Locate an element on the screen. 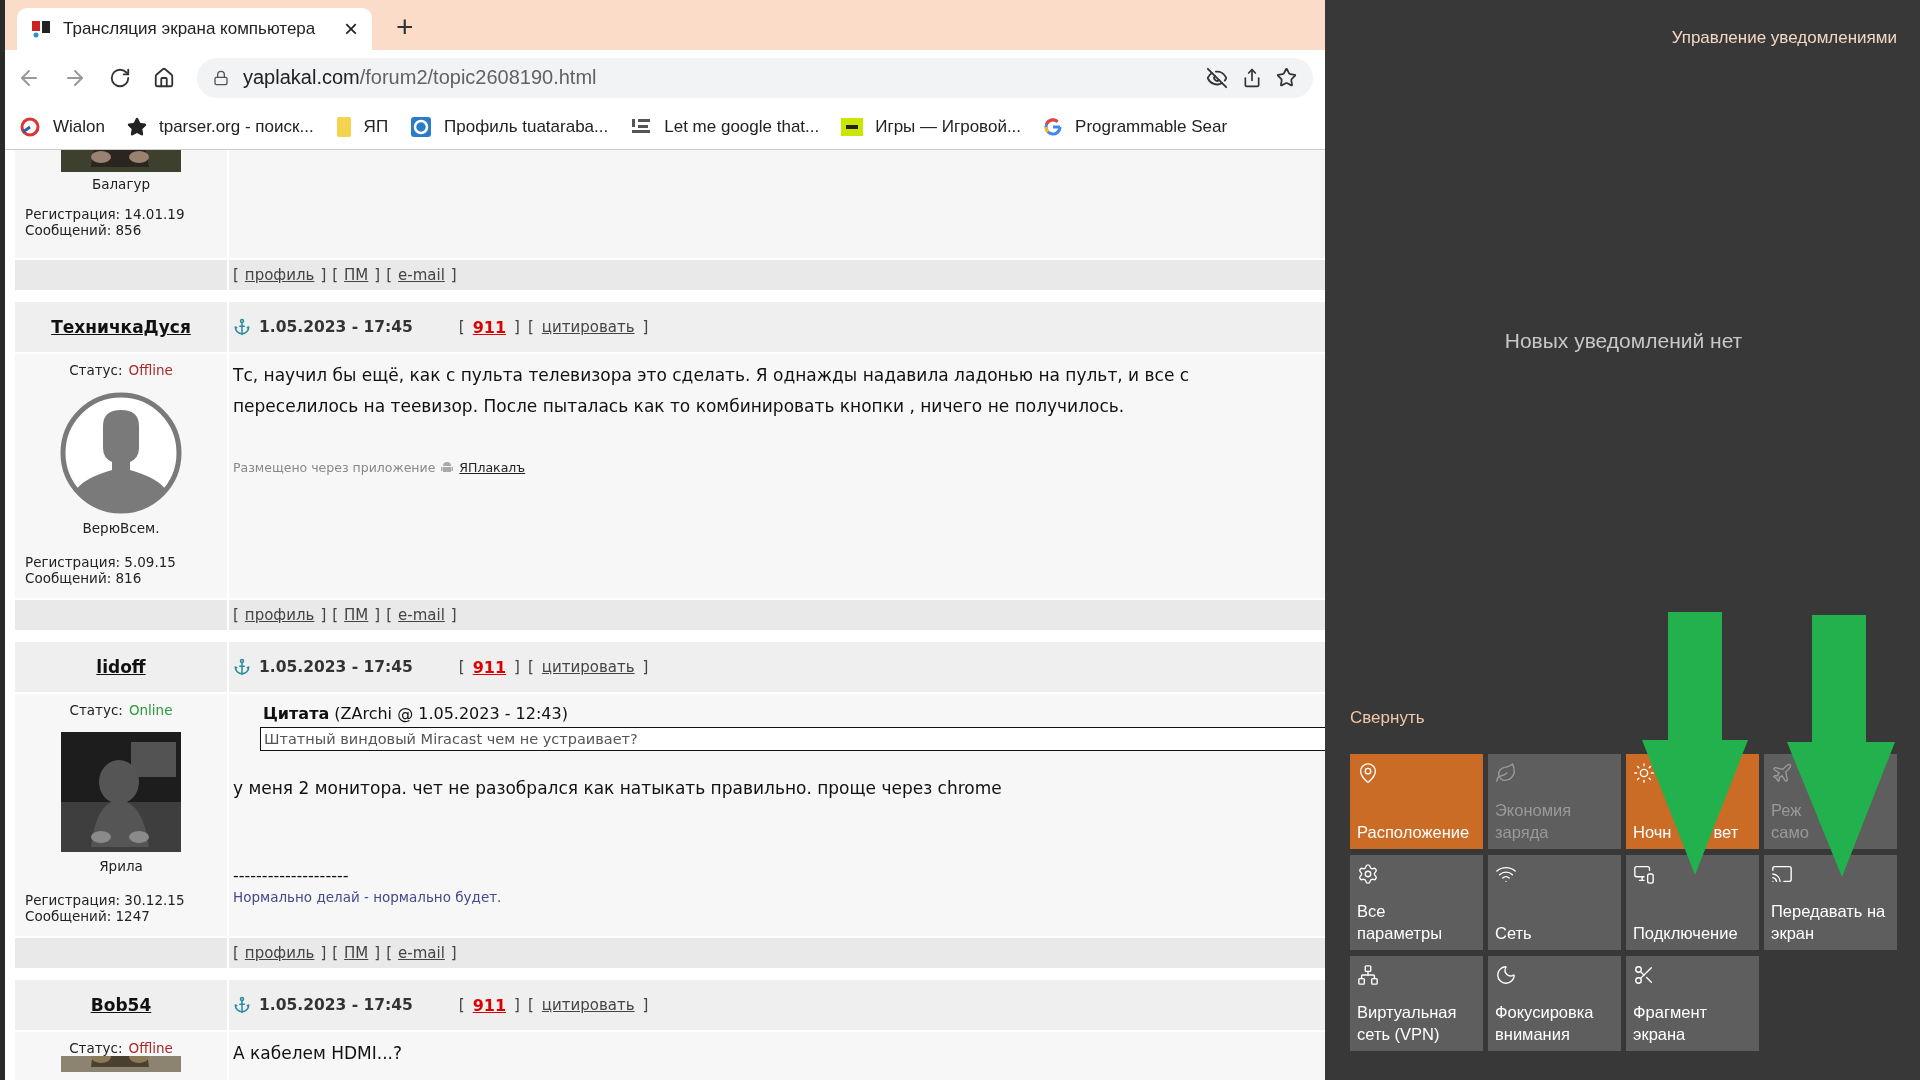  share-icon is located at coordinates (1252, 77).